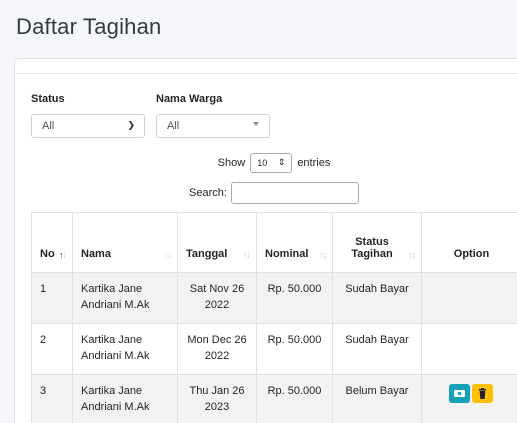 Image resolution: width=517 pixels, height=423 pixels. What do you see at coordinates (266, 73) in the screenshot?
I see `card-divider` at bounding box center [266, 73].